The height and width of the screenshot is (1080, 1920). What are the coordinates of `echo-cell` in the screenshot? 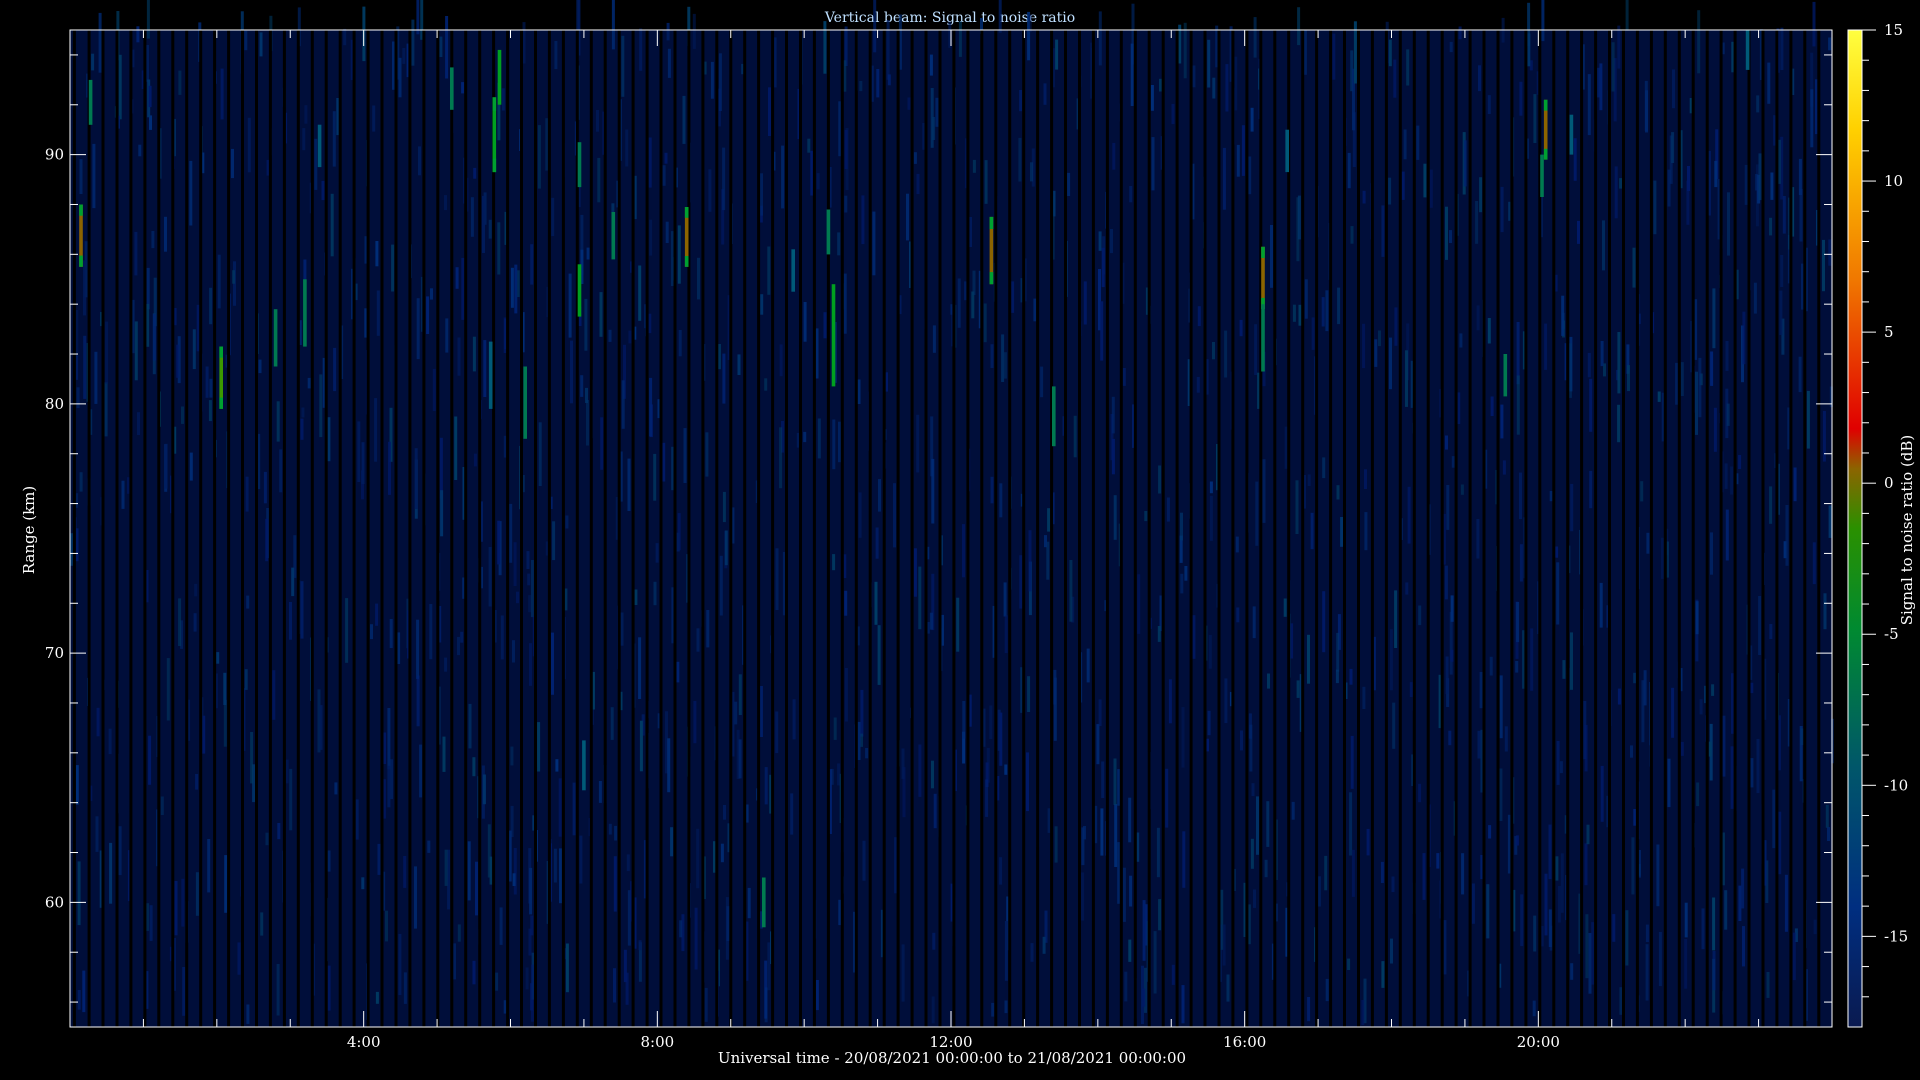 It's located at (833, 335).